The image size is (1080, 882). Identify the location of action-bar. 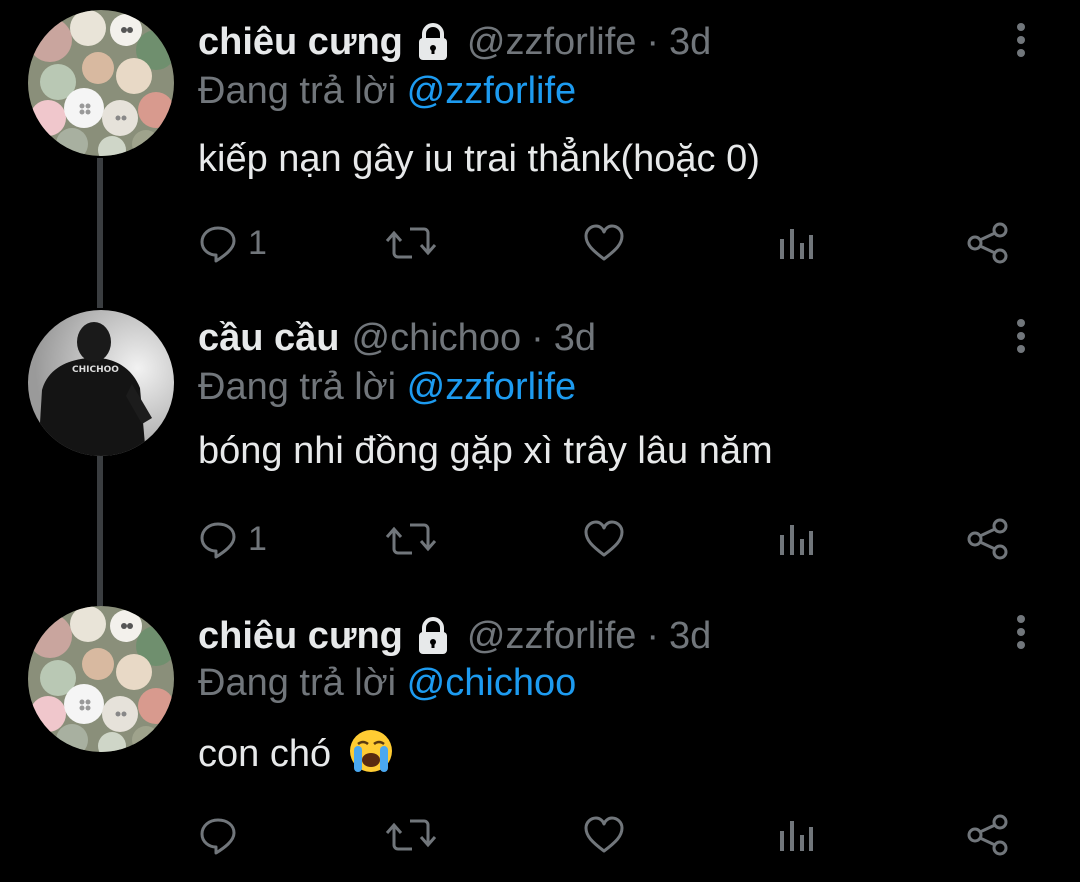
(540, 835).